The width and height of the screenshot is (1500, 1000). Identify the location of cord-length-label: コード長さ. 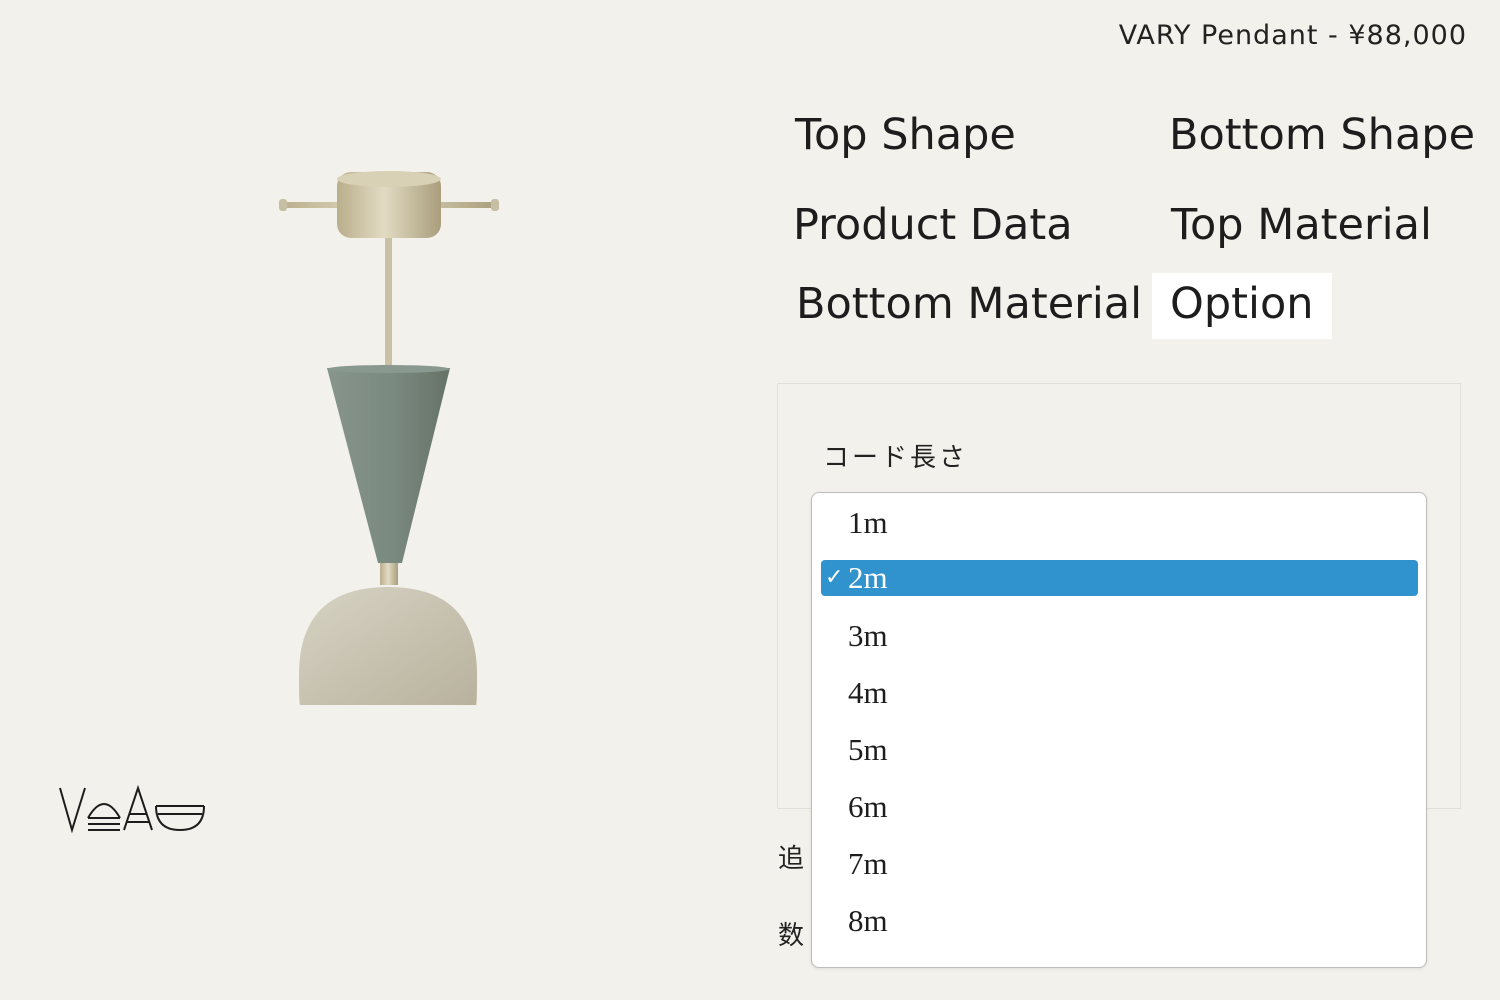
(896, 458).